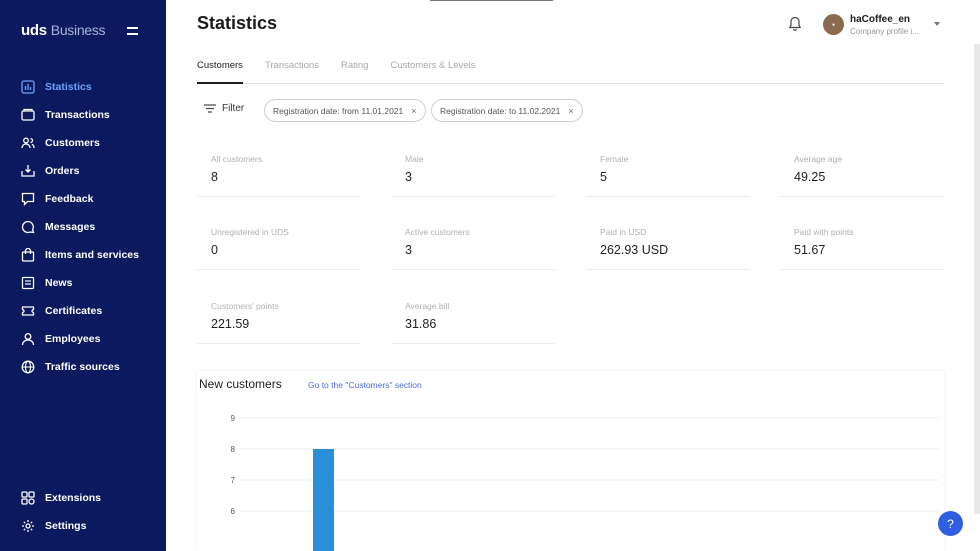 The height and width of the screenshot is (551, 980). What do you see at coordinates (421, 324) in the screenshot?
I see `stat-value: 31.86` at bounding box center [421, 324].